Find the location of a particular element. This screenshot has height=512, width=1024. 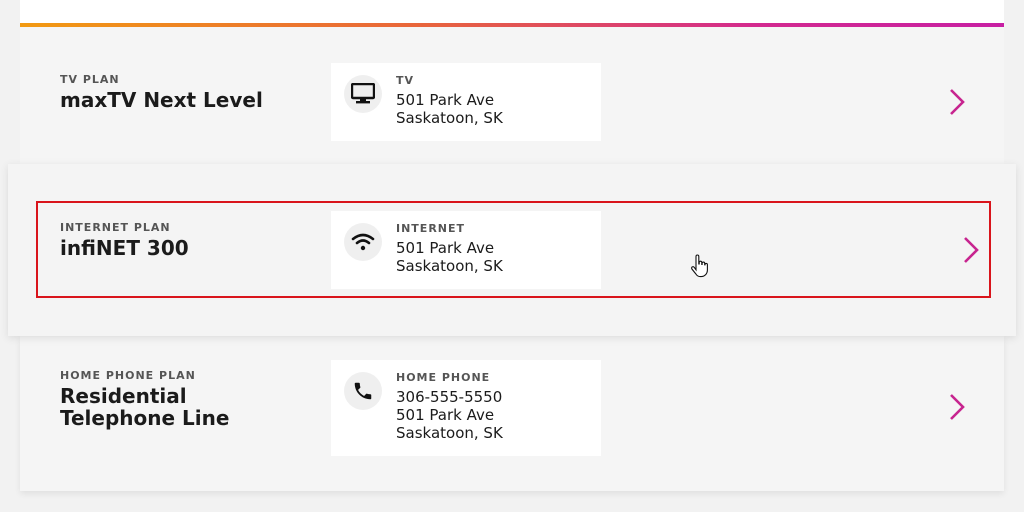

phone-icon is located at coordinates (363, 391).